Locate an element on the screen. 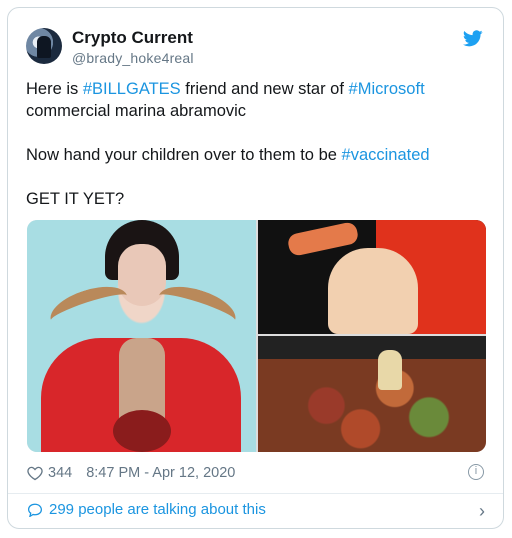 The width and height of the screenshot is (512, 538). hashtag-vaccinated: #vaccinated is located at coordinates (386, 155).